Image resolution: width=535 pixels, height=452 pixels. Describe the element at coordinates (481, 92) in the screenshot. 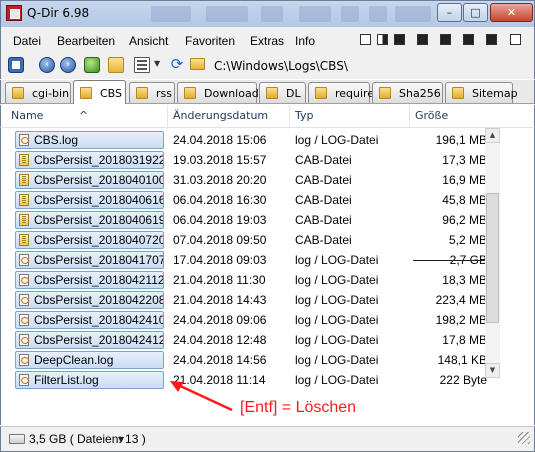

I see `tab-sitemap: Sitemap` at that location.